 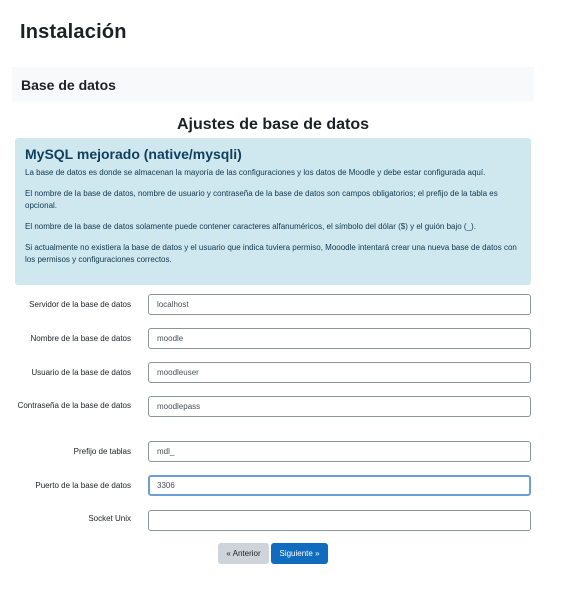 I want to click on dbpass-input, so click(x=339, y=406).